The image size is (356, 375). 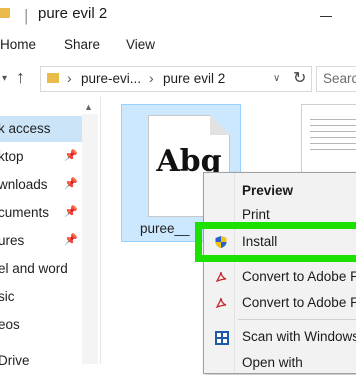 I want to click on tab-home: Home, so click(x=18, y=44).